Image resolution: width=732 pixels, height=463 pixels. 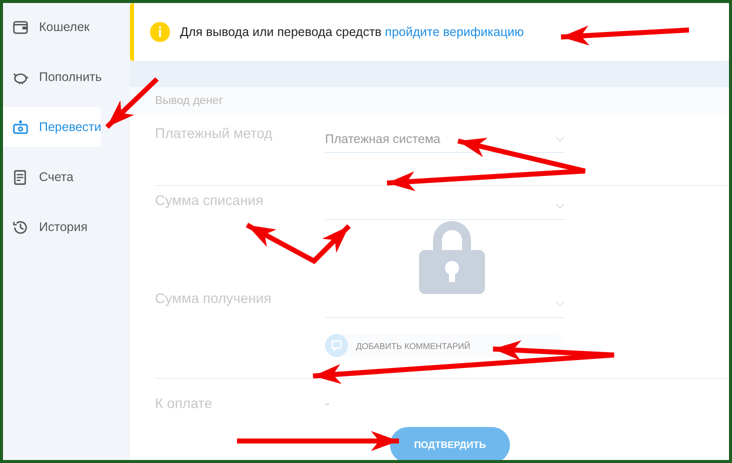 What do you see at coordinates (20, 227) in the screenshot?
I see `history-icon` at bounding box center [20, 227].